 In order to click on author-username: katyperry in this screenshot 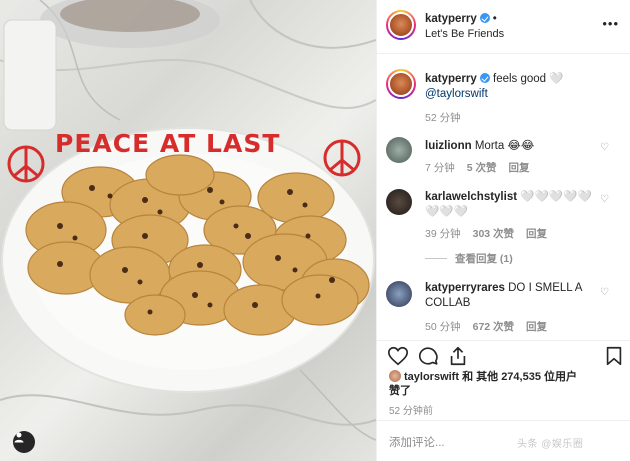, I will do `click(451, 19)`.